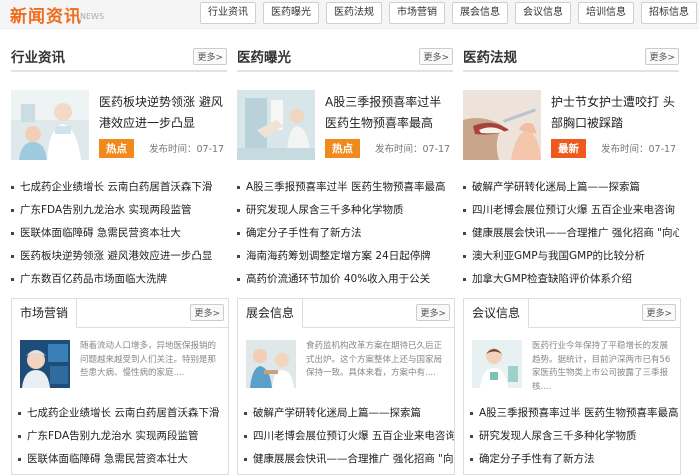 The height and width of the screenshot is (475, 699). Describe the element at coordinates (228, 13) in the screenshot. I see `tab-industry-news: 行业资讯` at that location.